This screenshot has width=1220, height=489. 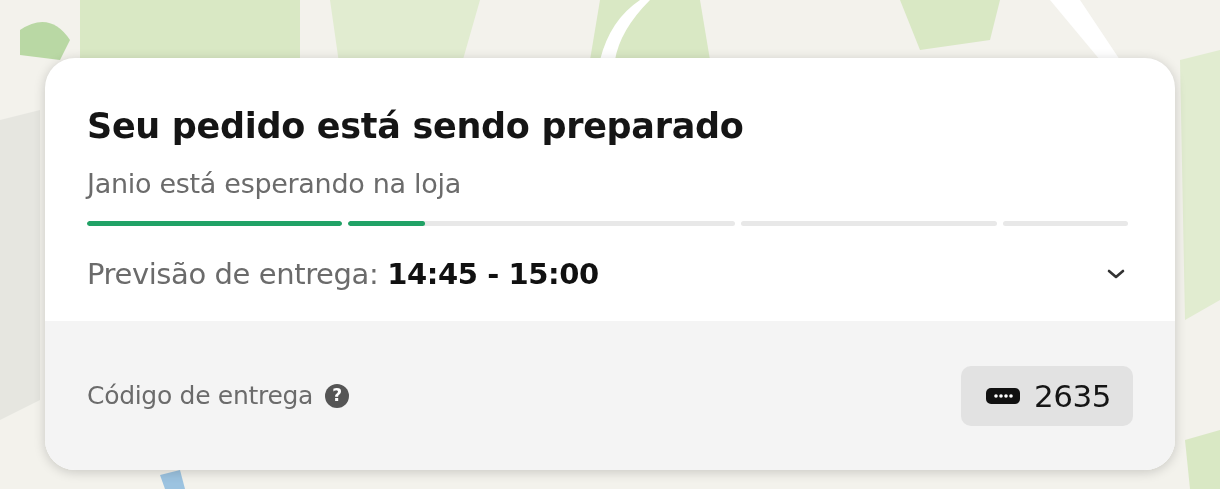 I want to click on keypad-icon, so click(x=1003, y=395).